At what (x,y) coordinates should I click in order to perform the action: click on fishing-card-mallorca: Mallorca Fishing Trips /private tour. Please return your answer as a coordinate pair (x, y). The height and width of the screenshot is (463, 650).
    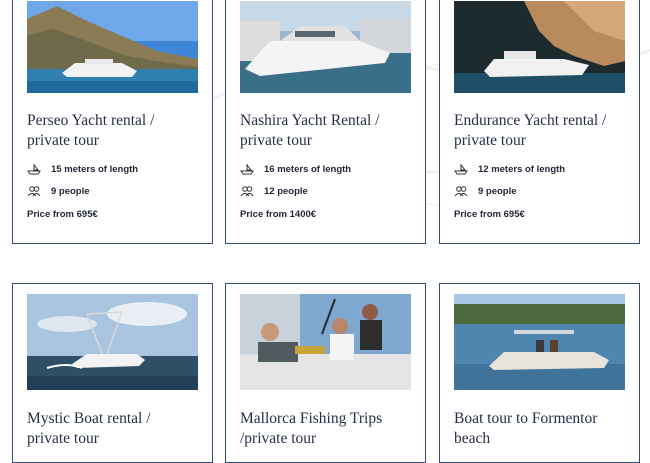
    Looking at the image, I should click on (325, 373).